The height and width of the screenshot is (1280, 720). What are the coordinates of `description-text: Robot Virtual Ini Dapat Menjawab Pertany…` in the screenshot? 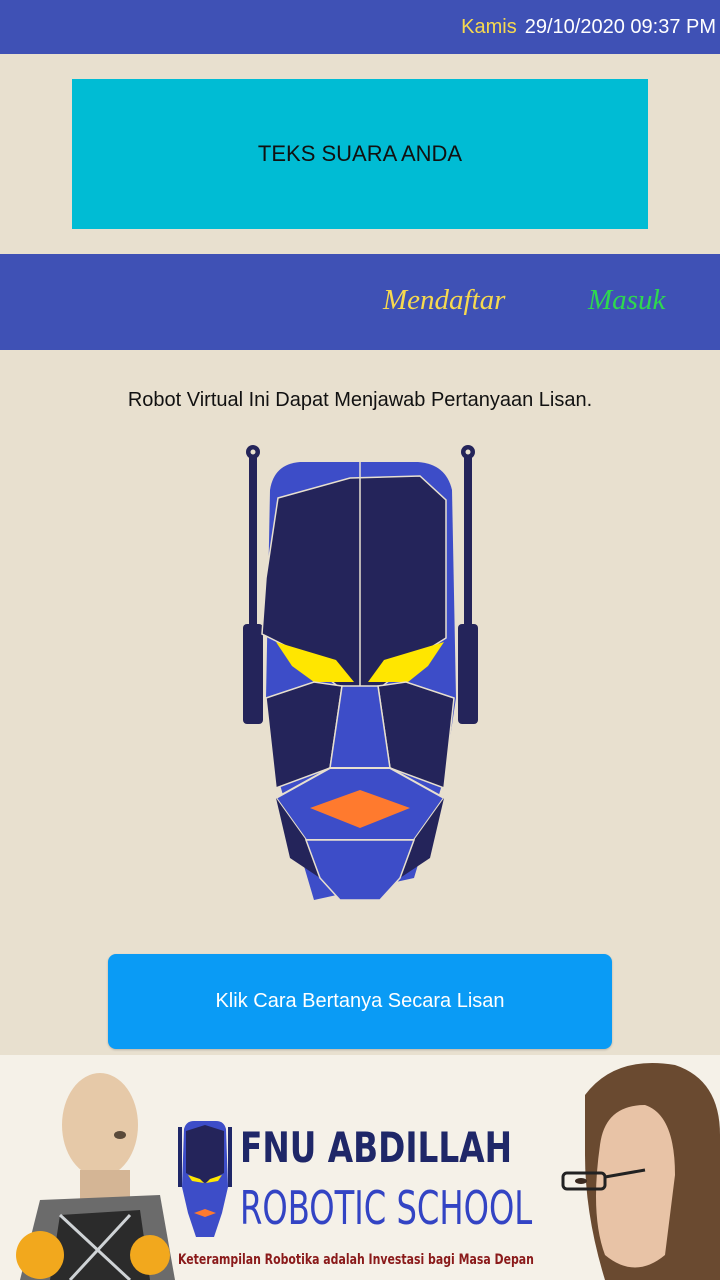 It's located at (360, 400).